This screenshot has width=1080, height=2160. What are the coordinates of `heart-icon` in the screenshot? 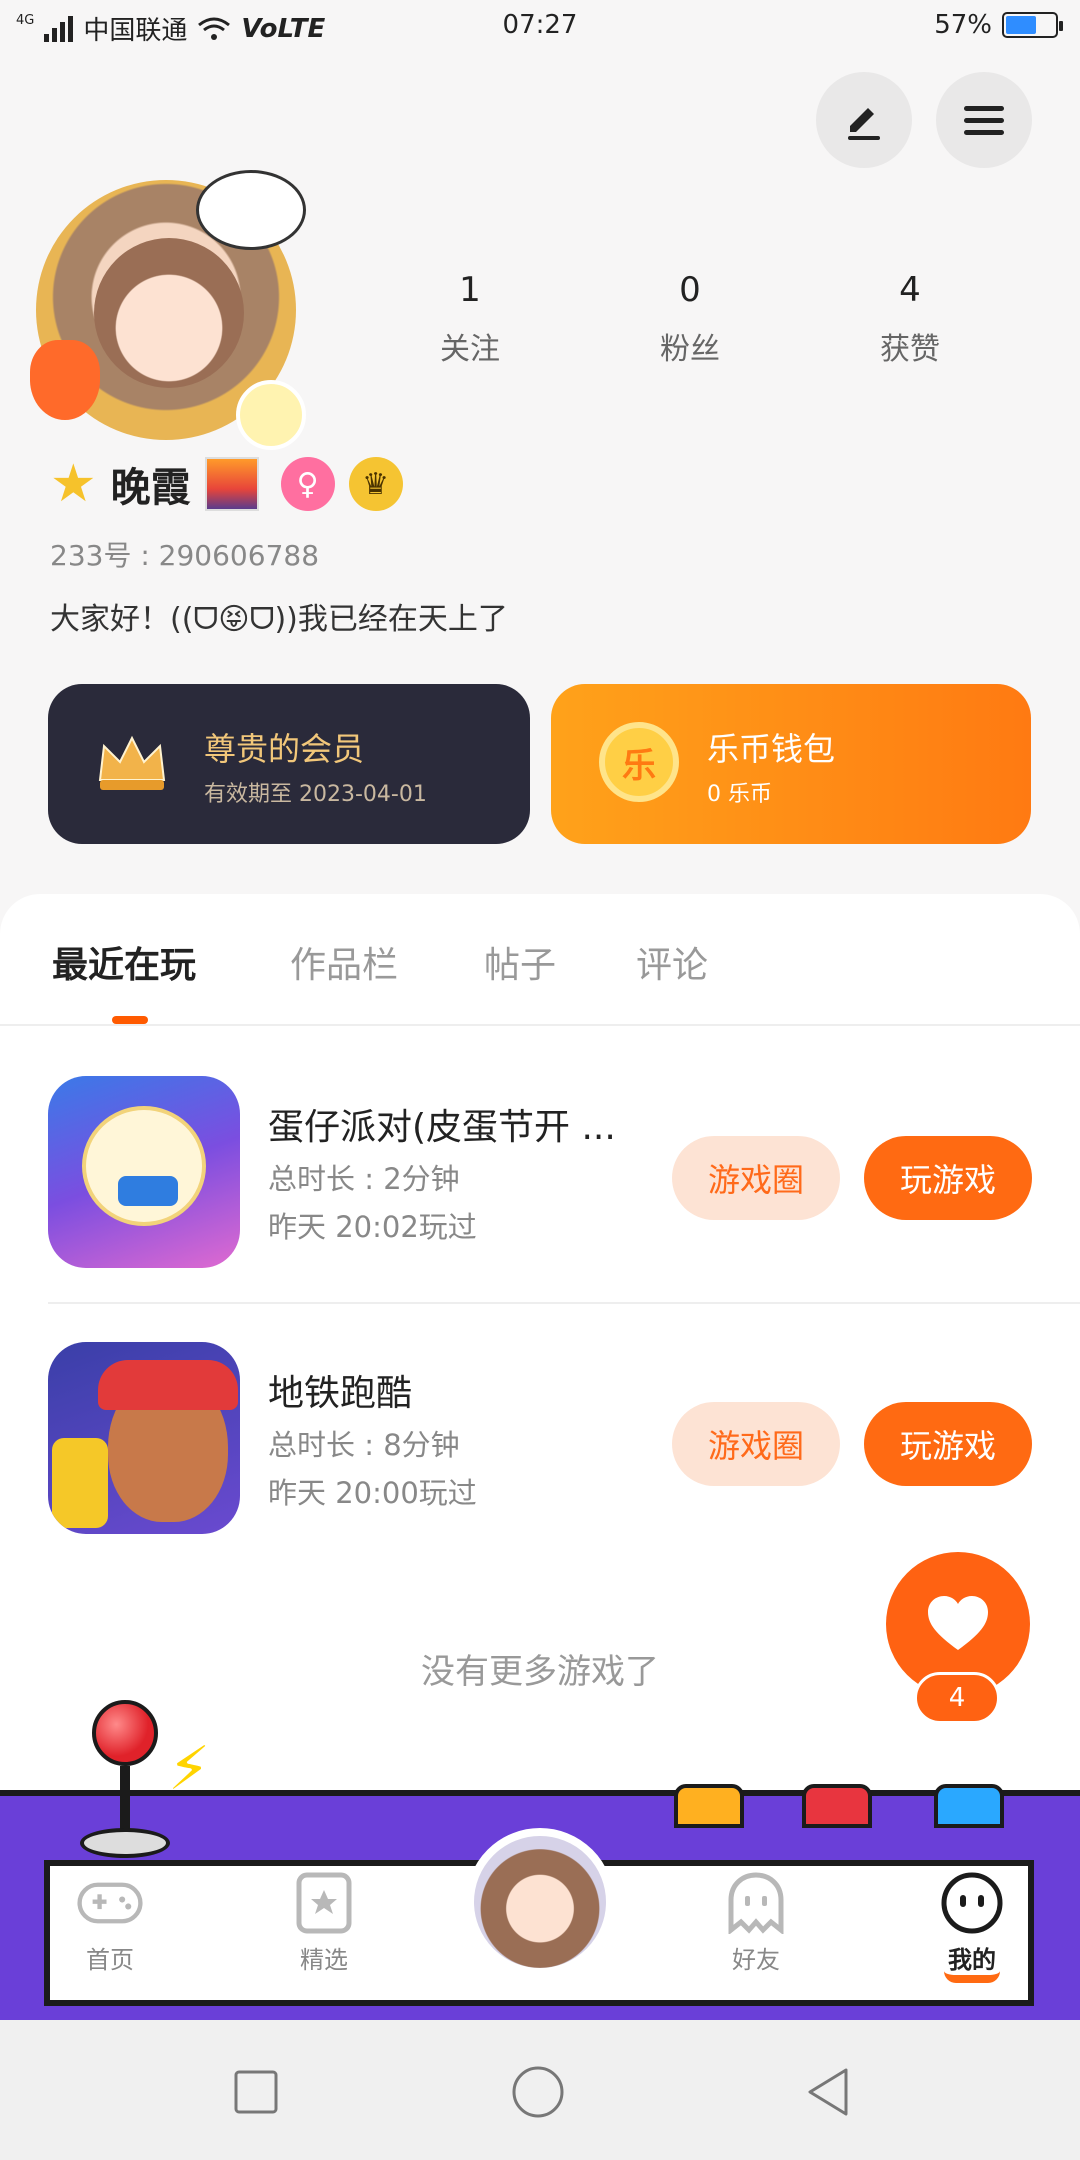 It's located at (958, 1623).